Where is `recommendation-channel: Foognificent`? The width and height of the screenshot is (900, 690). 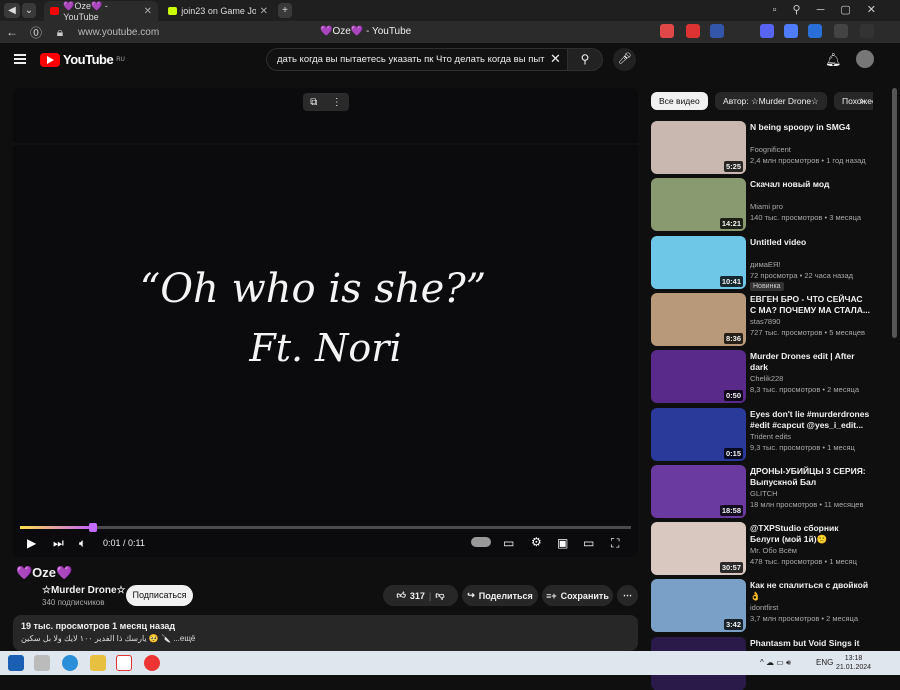 recommendation-channel: Foognificent is located at coordinates (770, 149).